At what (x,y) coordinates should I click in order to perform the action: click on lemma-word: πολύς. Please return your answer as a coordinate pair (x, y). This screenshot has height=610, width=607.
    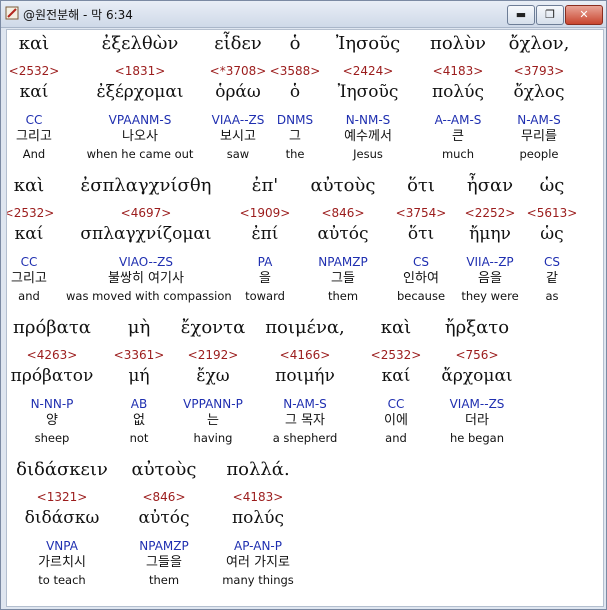
    Looking at the image, I should click on (258, 518).